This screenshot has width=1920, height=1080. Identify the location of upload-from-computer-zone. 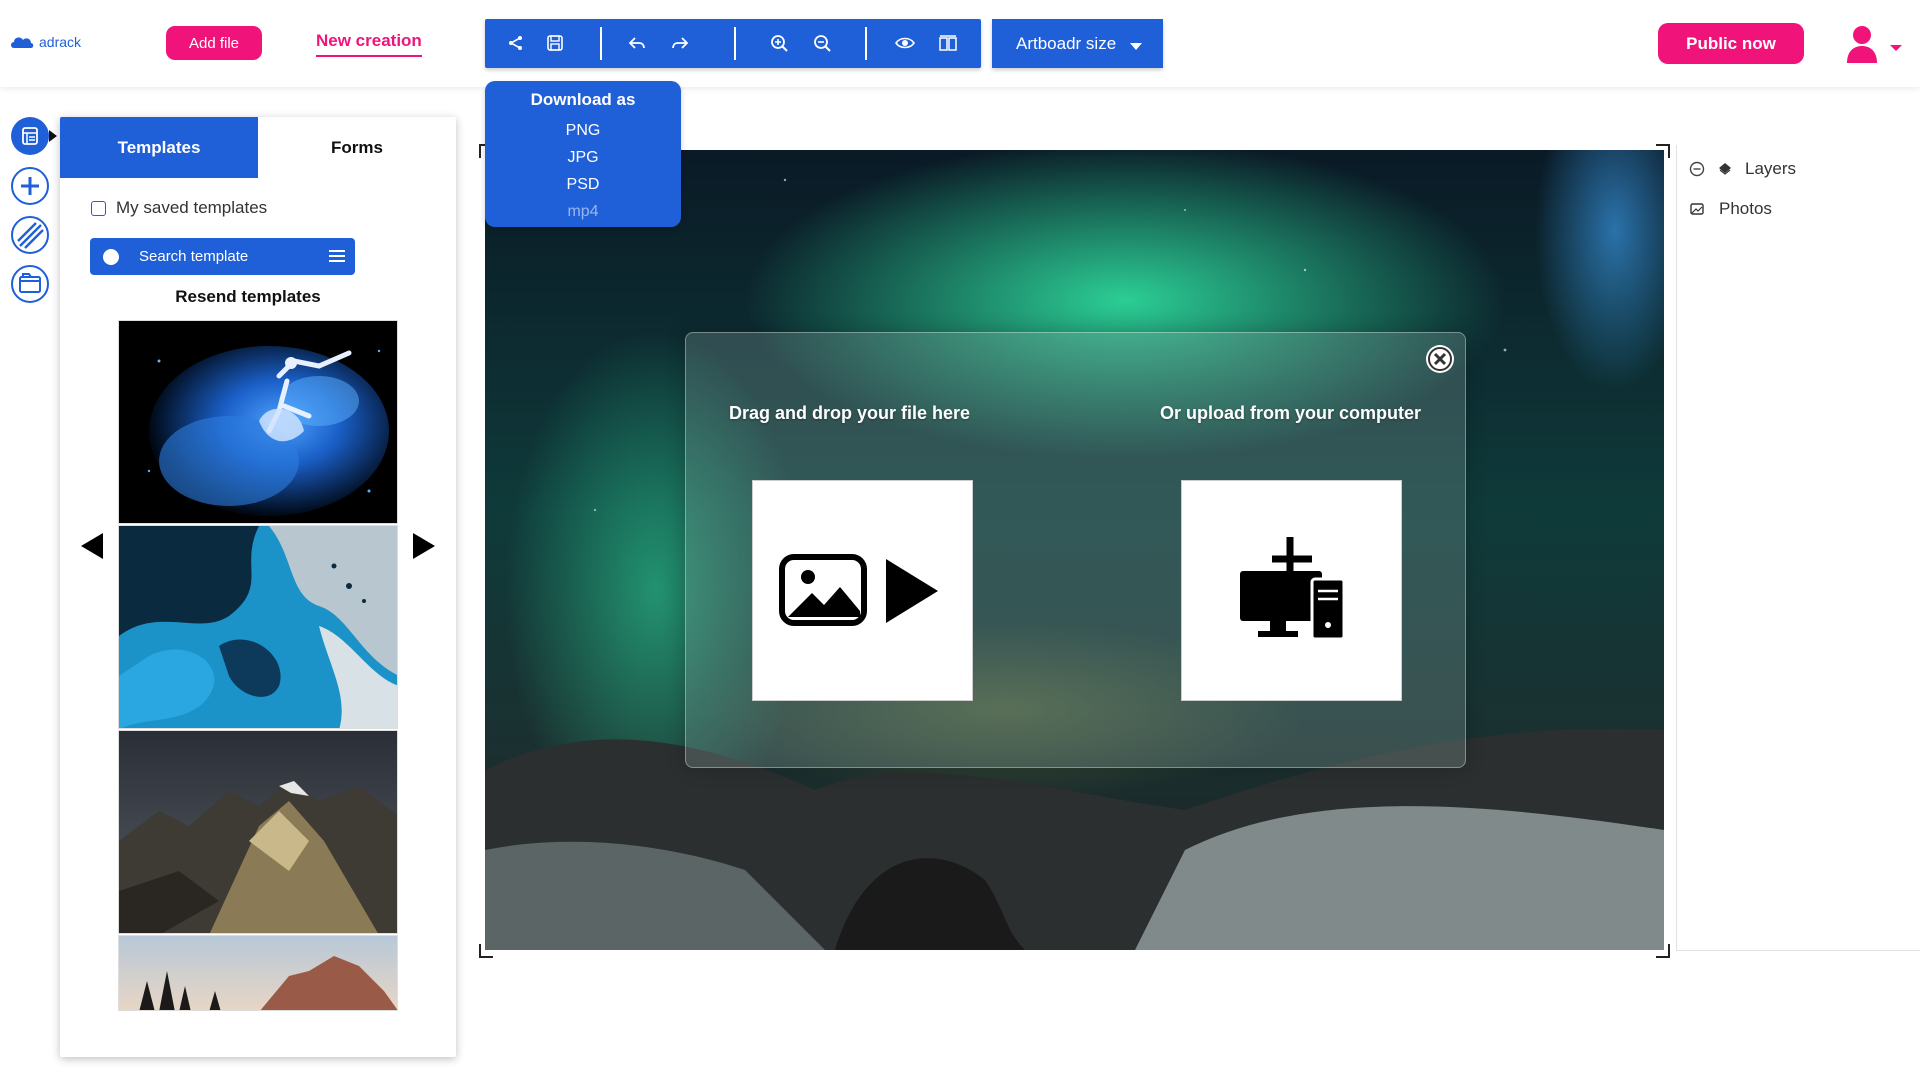
(1291, 590).